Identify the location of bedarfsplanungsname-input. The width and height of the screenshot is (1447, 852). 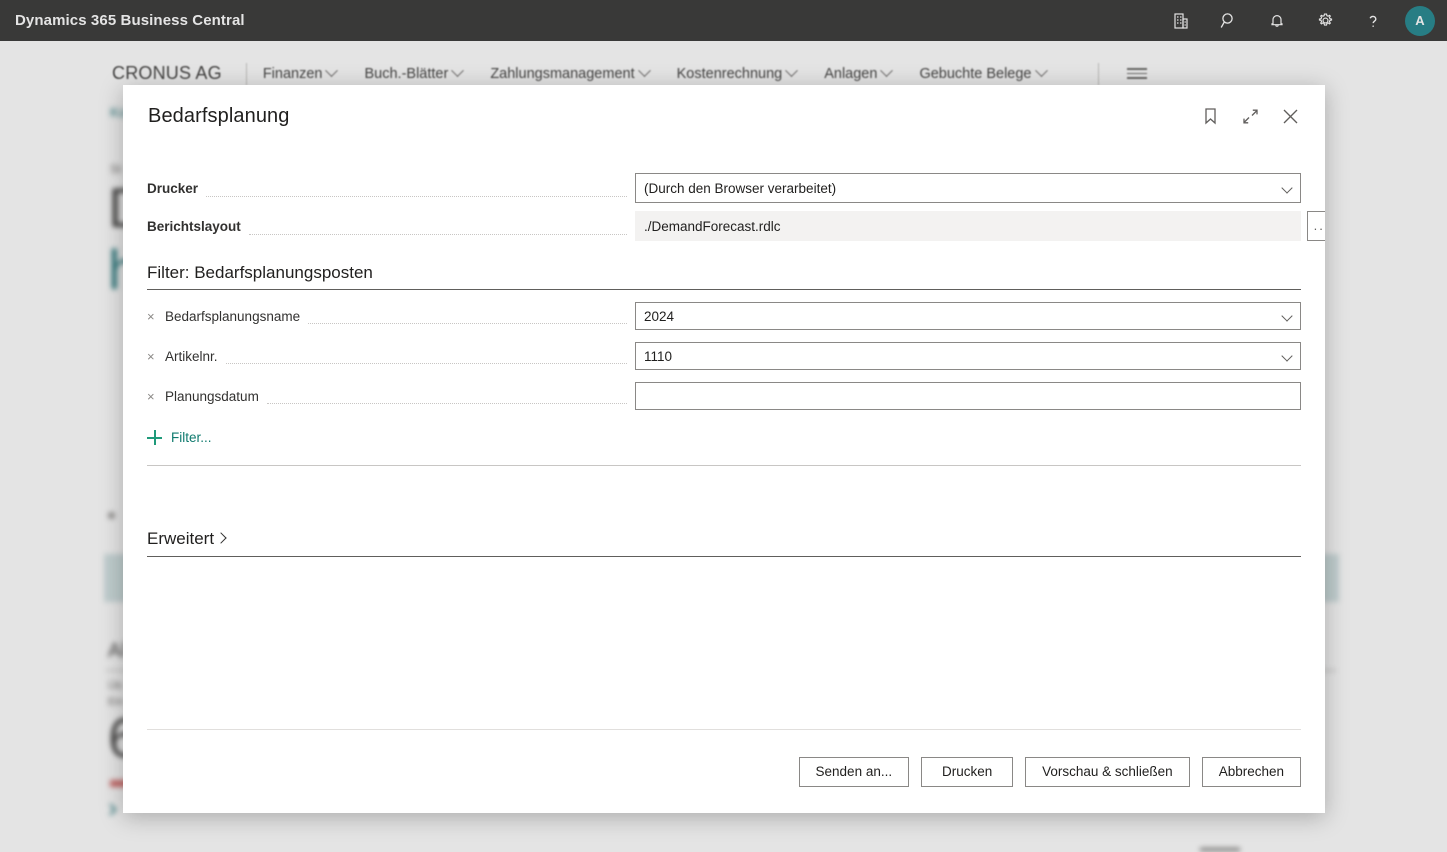
(968, 316).